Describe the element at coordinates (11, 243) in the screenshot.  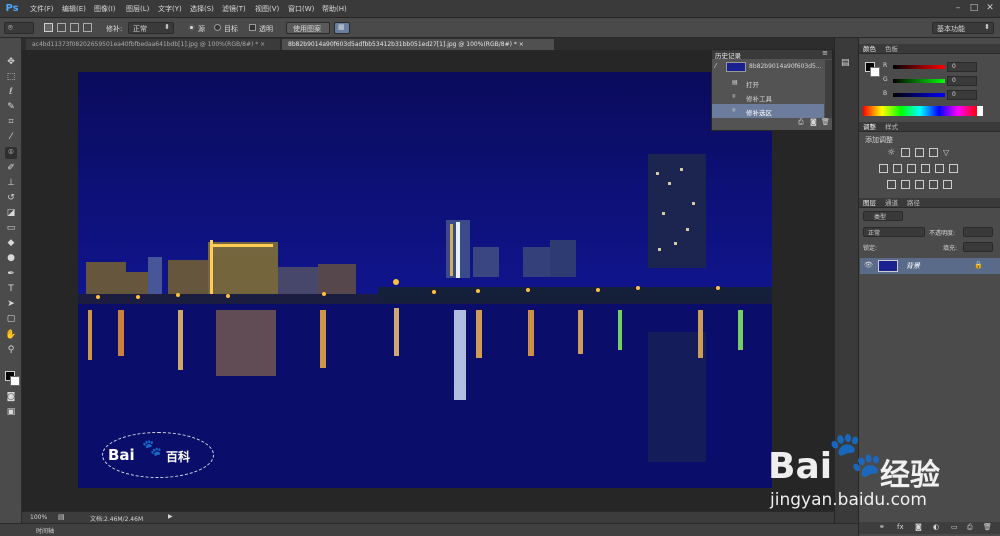
I see `blur-tool-icon: ◆` at that location.